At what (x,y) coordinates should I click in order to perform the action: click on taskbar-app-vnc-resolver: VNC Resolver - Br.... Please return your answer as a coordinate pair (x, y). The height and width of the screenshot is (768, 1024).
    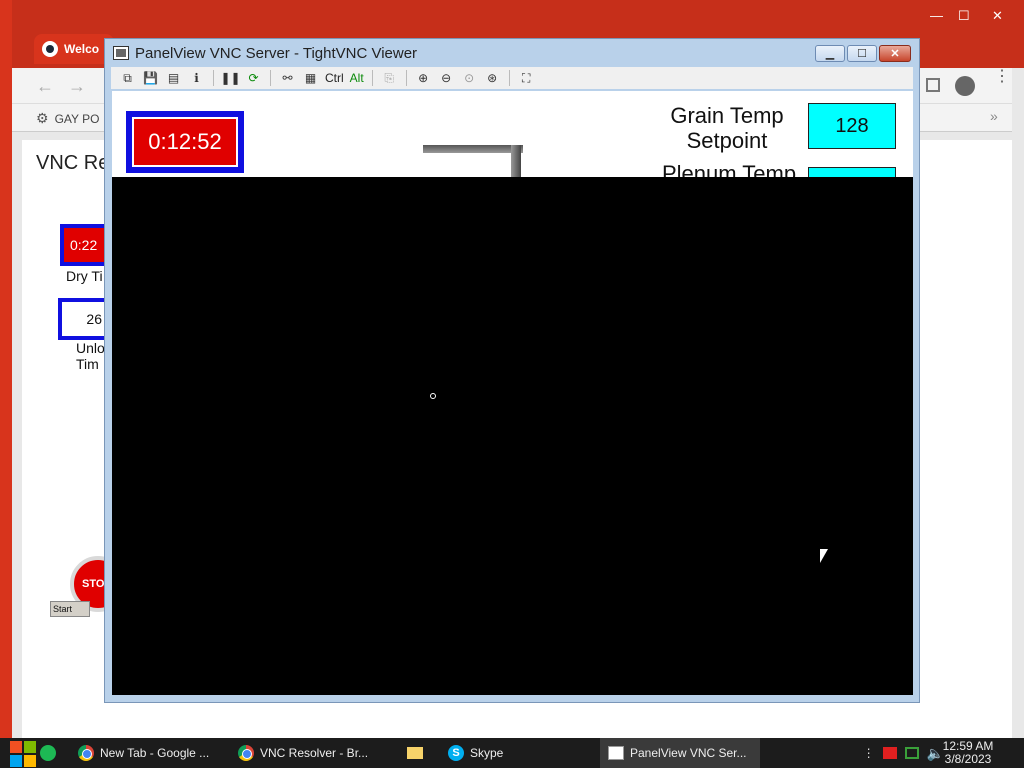
    Looking at the image, I should click on (310, 753).